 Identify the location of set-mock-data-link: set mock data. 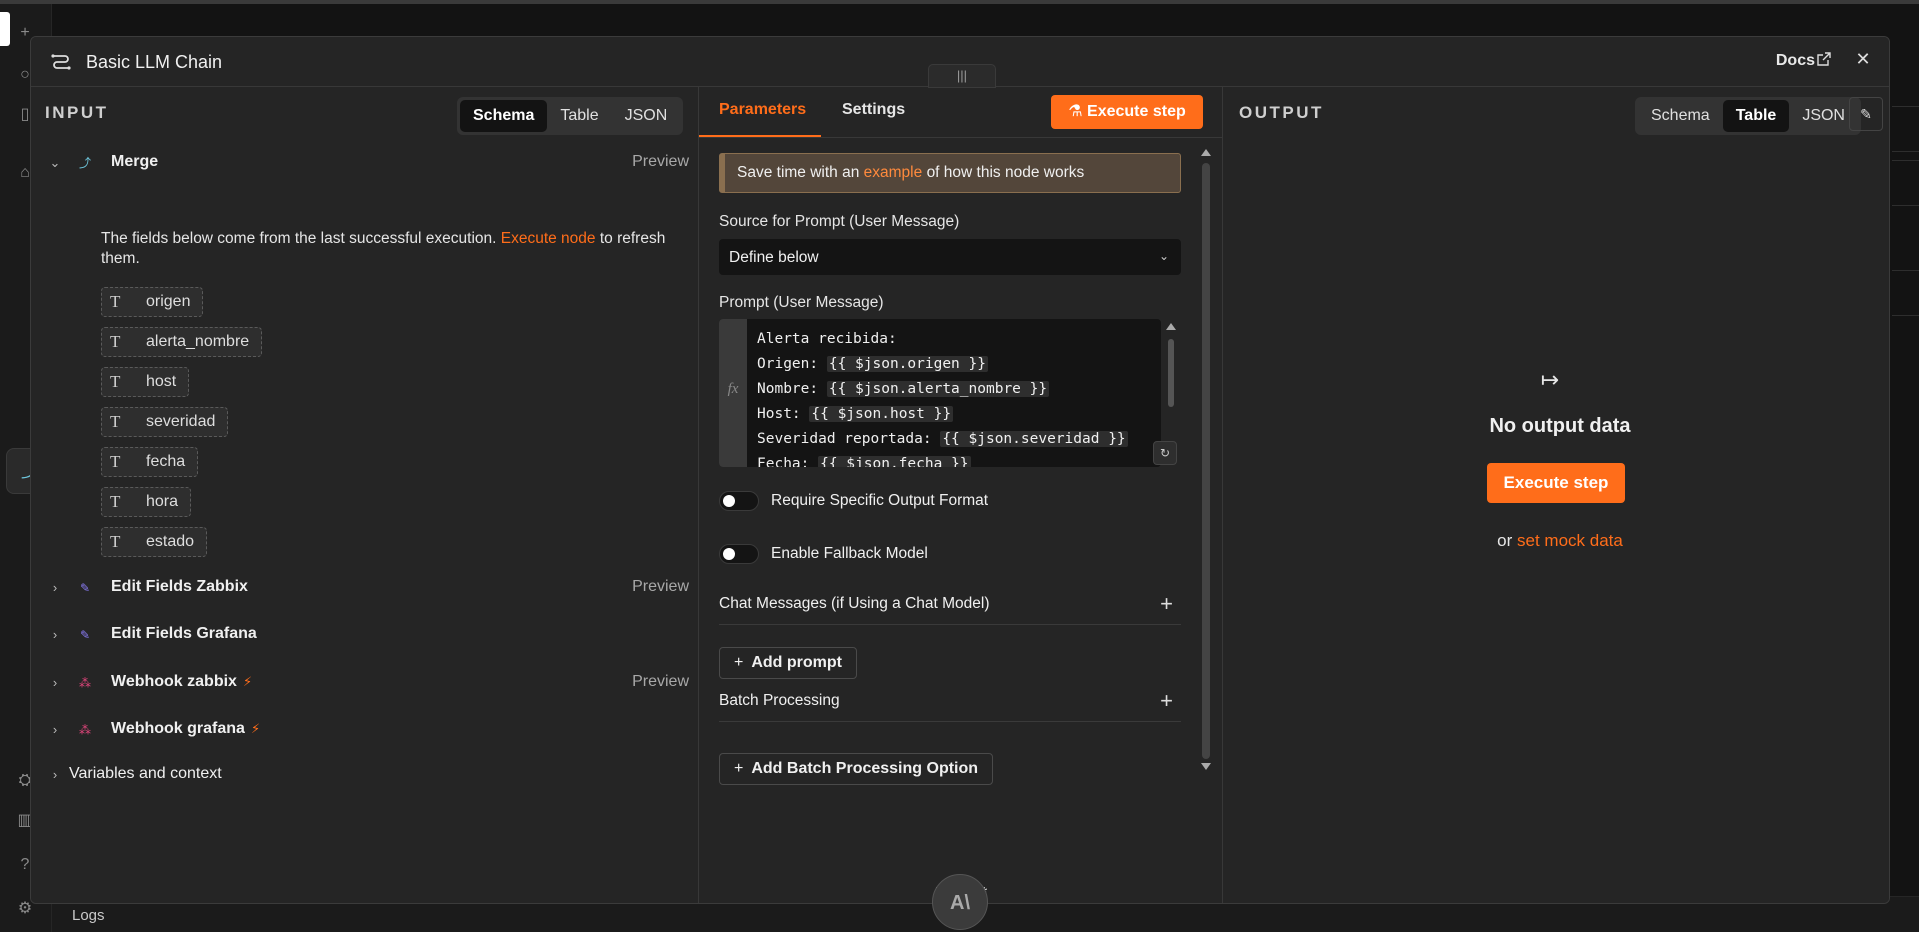
(1570, 540).